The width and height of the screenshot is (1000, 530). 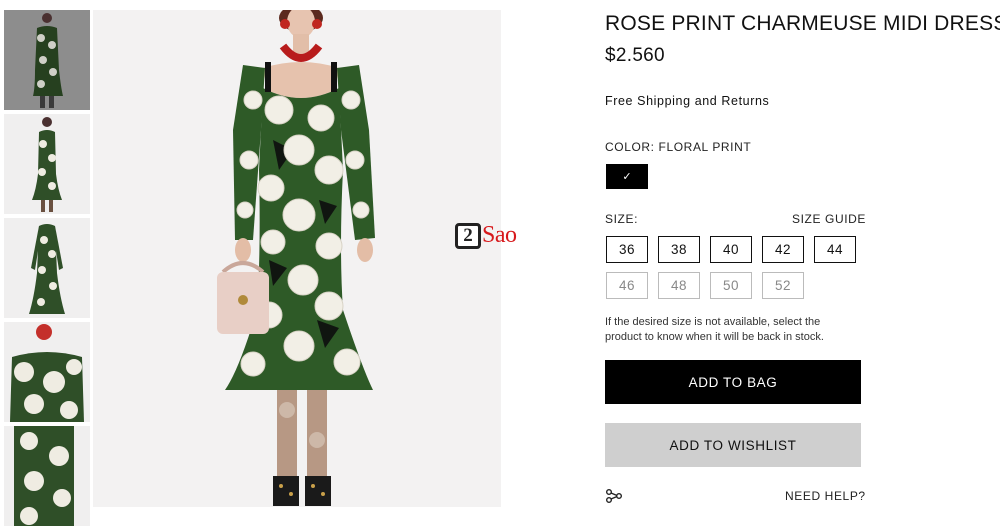 What do you see at coordinates (614, 496) in the screenshot?
I see `share-icon` at bounding box center [614, 496].